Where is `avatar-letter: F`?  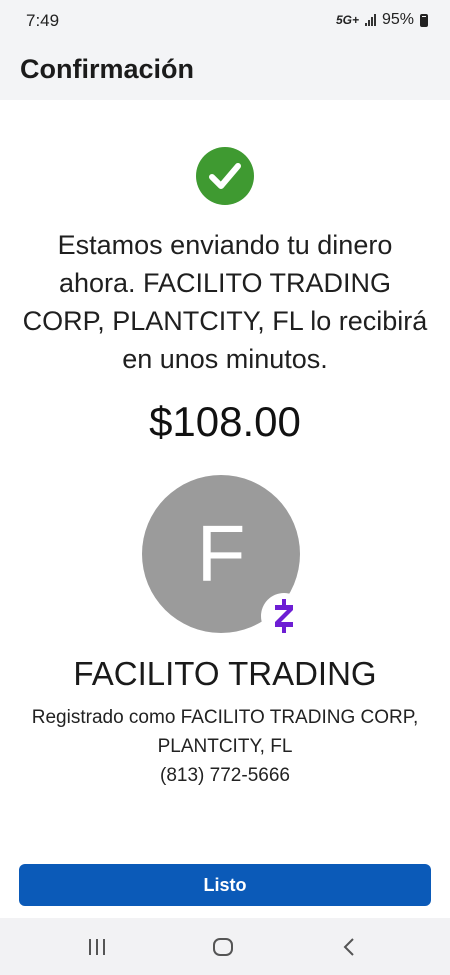
avatar-letter: F is located at coordinates (221, 553).